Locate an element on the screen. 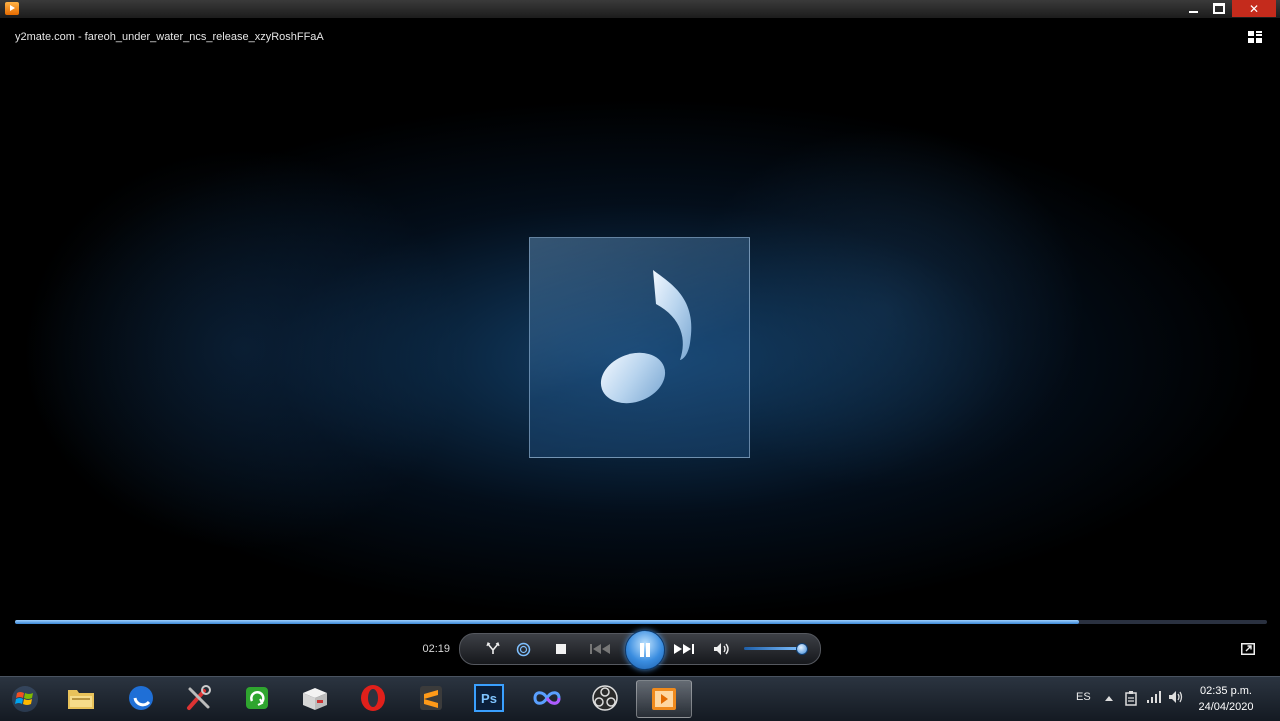  music-note-icon is located at coordinates (646, 333).